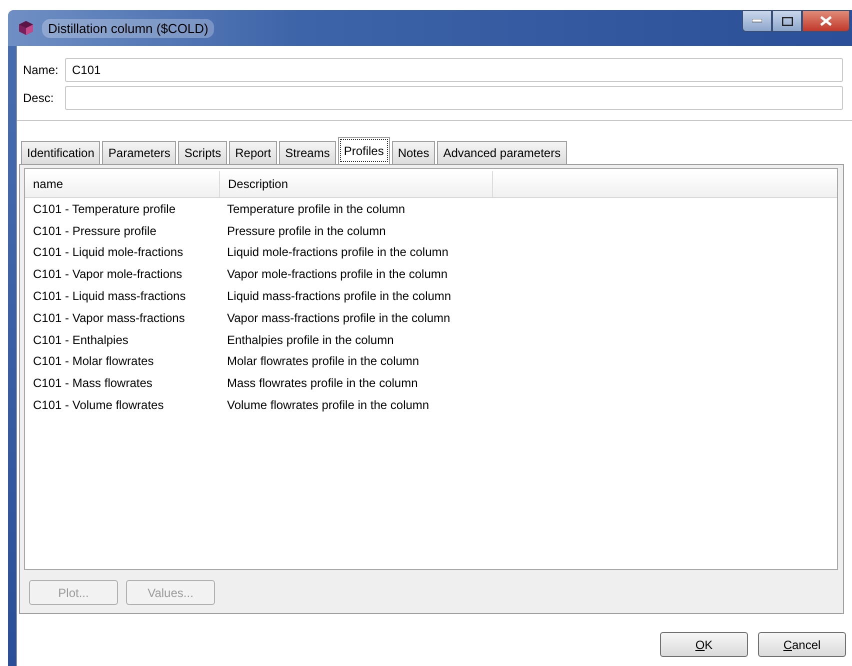 Image resolution: width=852 pixels, height=666 pixels. I want to click on table-cell-text: Vapor mole-fractions profile in the column, so click(337, 274).